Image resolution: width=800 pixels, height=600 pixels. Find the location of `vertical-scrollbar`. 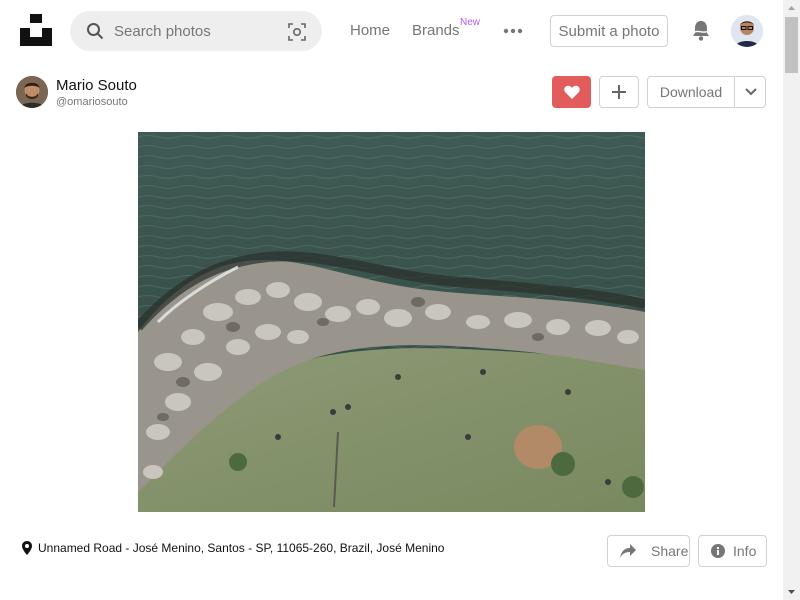

vertical-scrollbar is located at coordinates (791, 300).